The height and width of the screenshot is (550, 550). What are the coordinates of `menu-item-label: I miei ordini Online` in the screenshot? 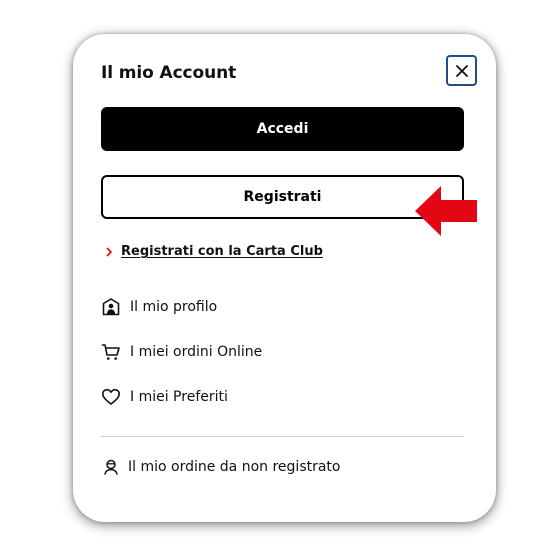 It's located at (196, 352).